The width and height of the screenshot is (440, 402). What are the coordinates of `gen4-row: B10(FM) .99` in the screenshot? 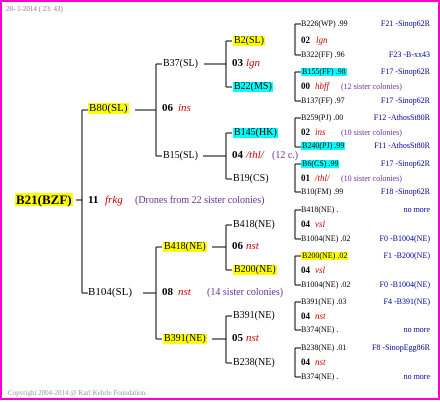 It's located at (322, 192).